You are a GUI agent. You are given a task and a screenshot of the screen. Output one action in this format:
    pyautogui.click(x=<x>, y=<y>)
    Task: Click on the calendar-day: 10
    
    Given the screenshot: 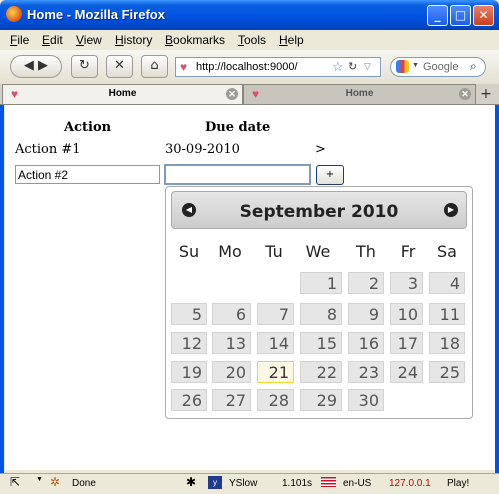 What is the action you would take?
    pyautogui.click(x=406, y=314)
    